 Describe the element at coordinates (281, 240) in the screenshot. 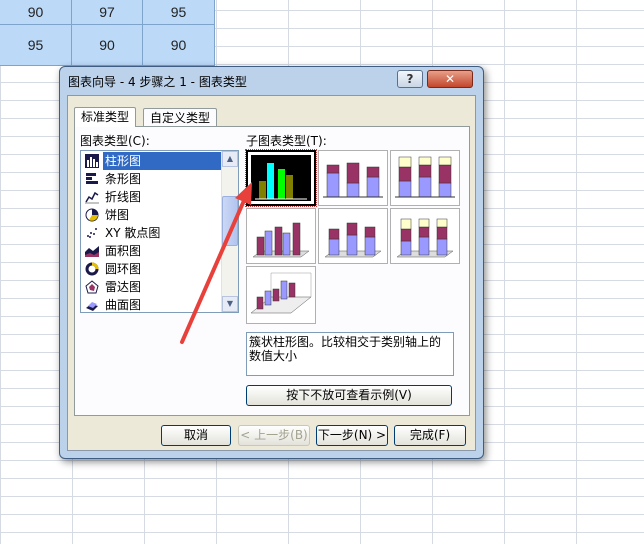

I see `3d-clustered-column-icon` at that location.